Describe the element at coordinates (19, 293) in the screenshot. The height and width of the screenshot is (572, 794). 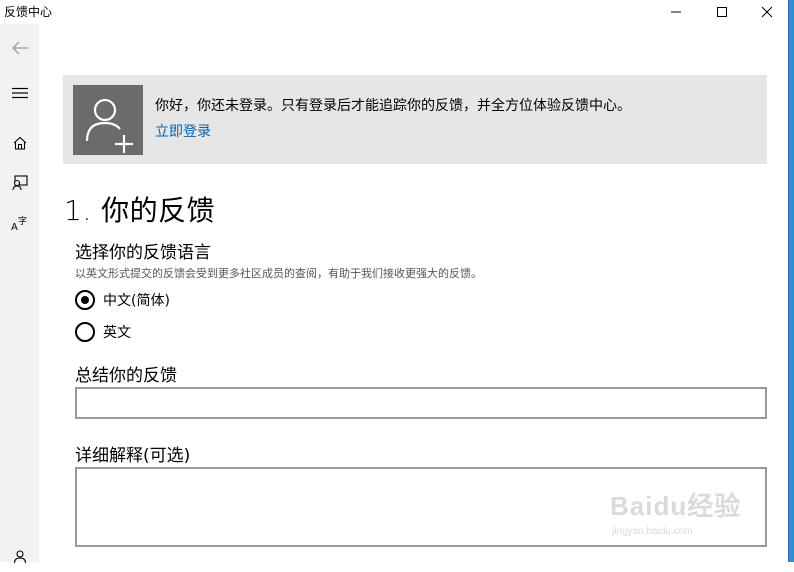
I see `sidebar: A字` at that location.